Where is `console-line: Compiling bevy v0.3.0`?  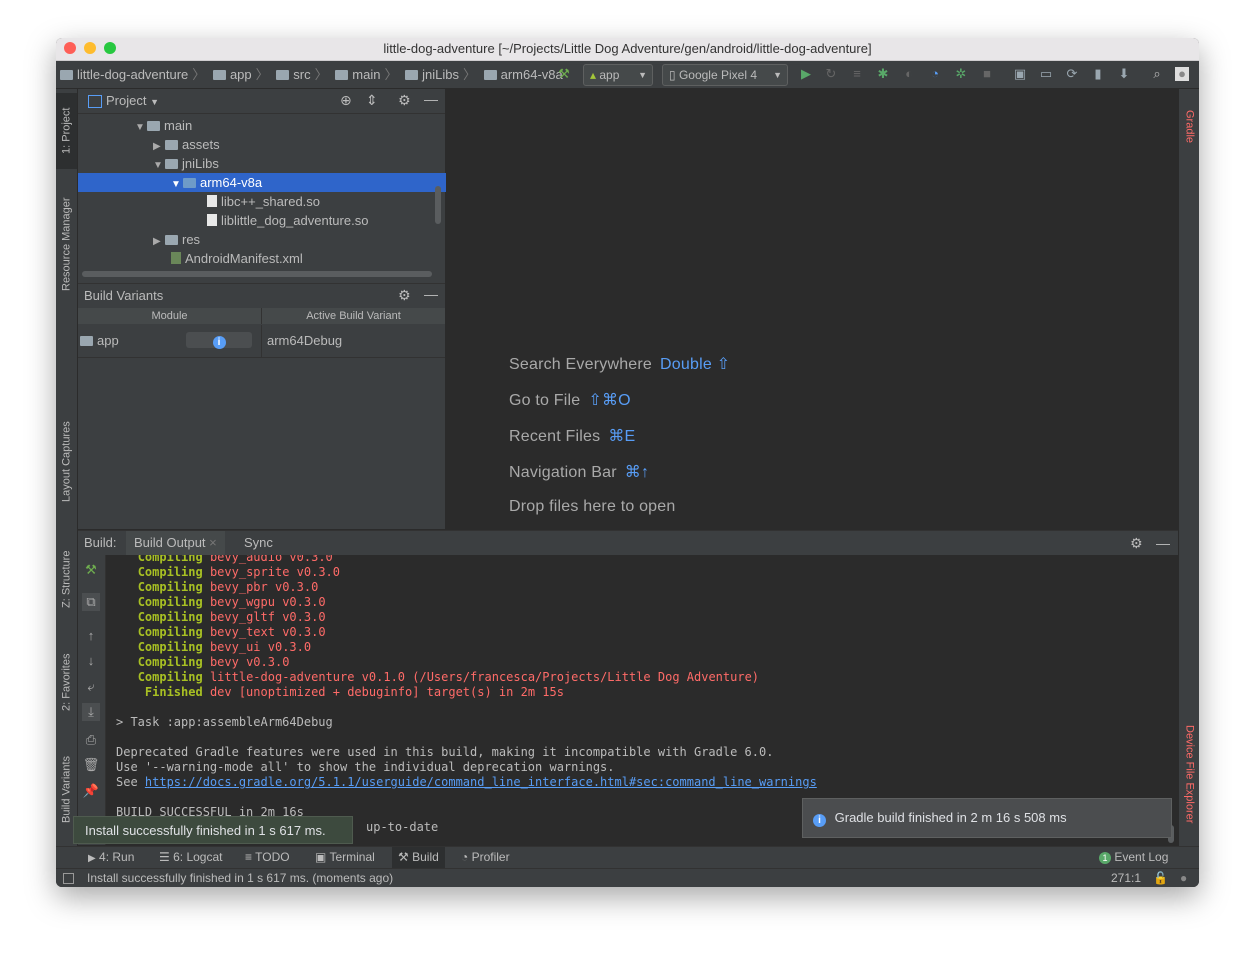
console-line: Compiling bevy v0.3.0 is located at coordinates (213, 662).